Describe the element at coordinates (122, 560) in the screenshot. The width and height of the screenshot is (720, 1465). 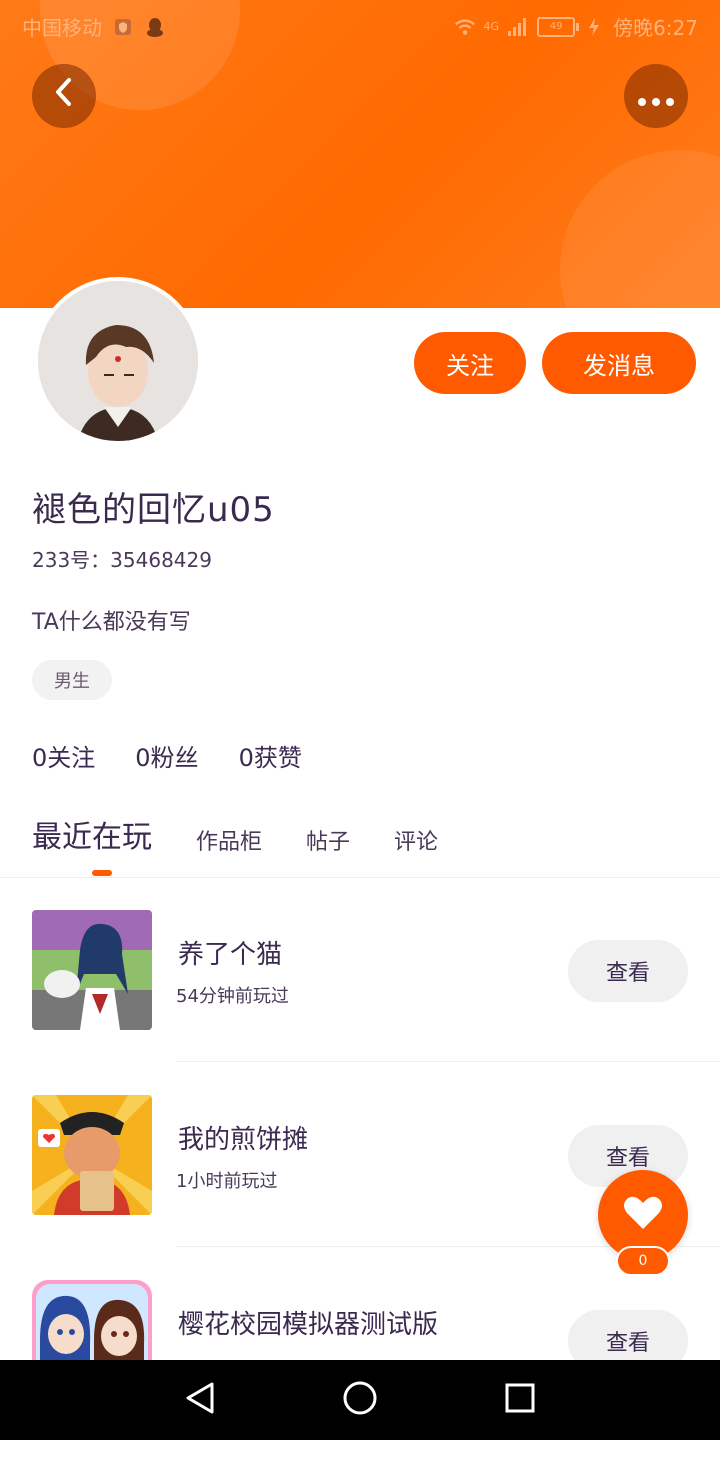
I see `user-id: 233号：35468429` at that location.